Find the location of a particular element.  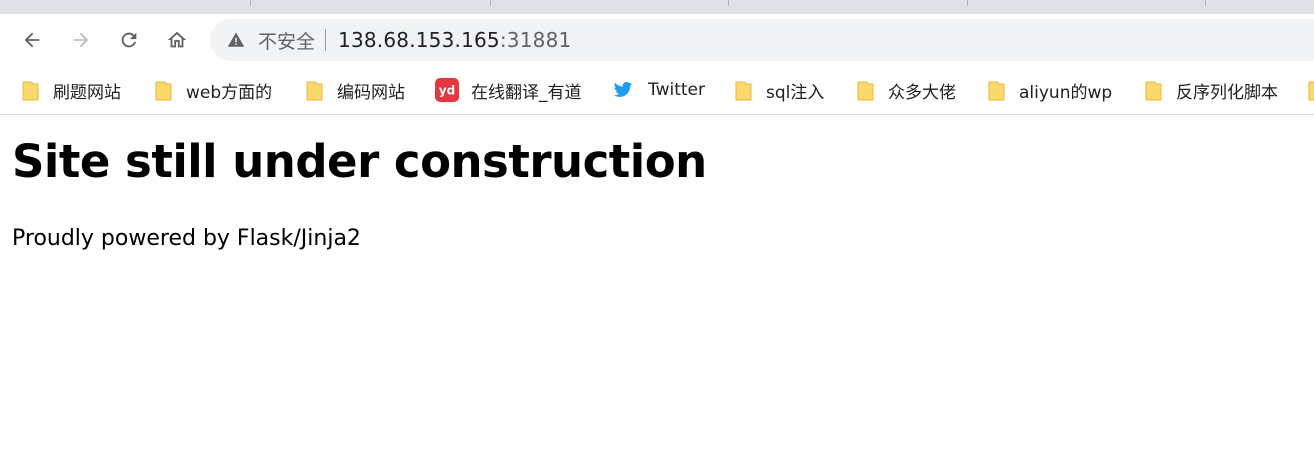

bookmark-item: 众多大佬 is located at coordinates (906, 90).